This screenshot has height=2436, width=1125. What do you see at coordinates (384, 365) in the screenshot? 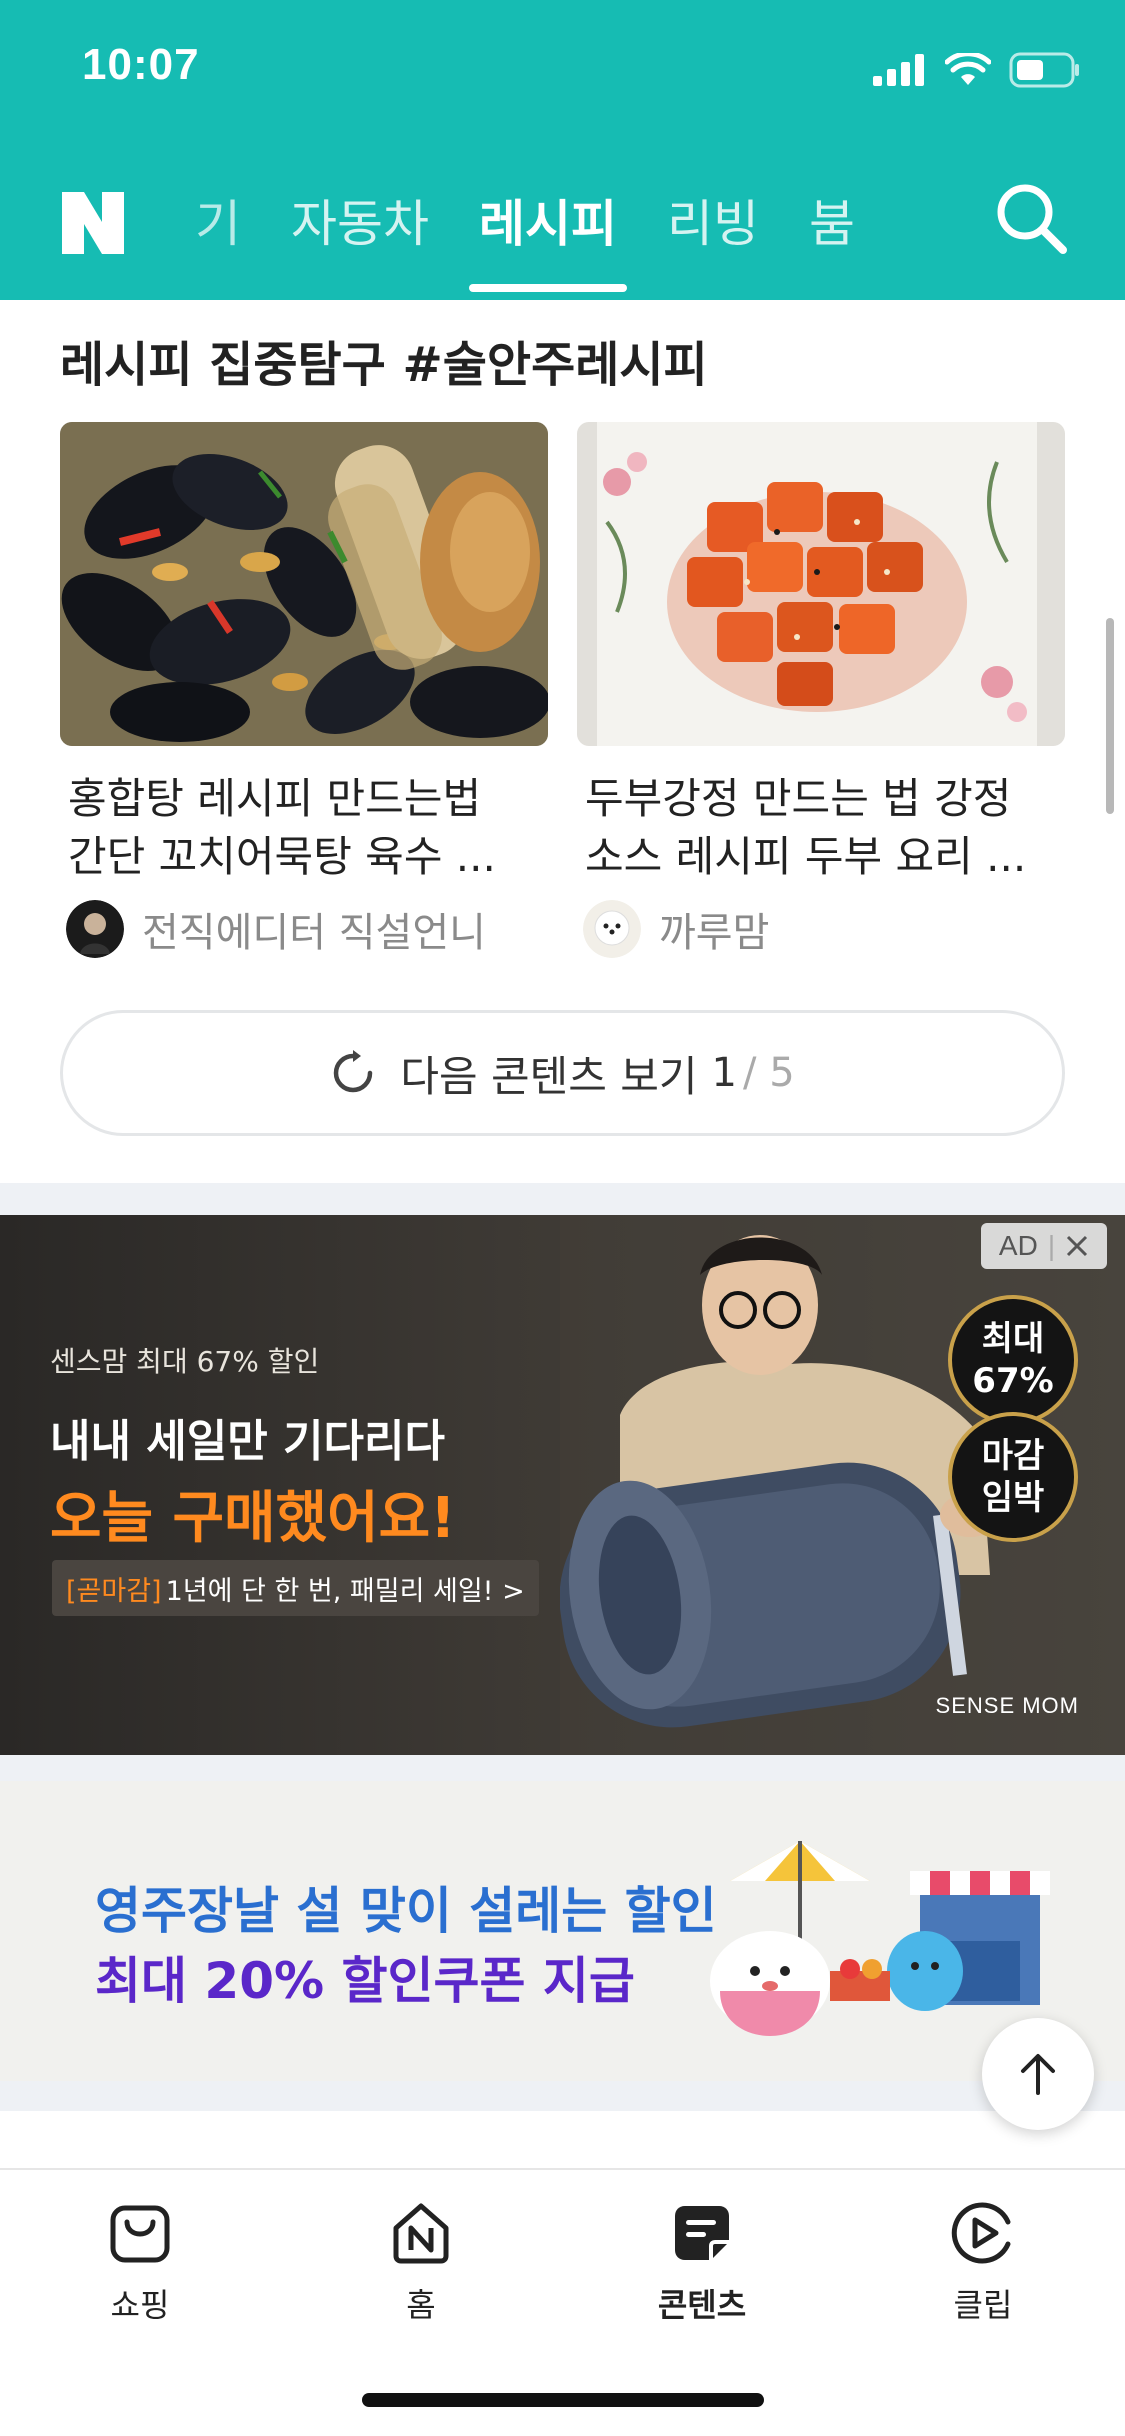
I see `section-title: 레시피 집중탐구 #술안주레시피` at bounding box center [384, 365].